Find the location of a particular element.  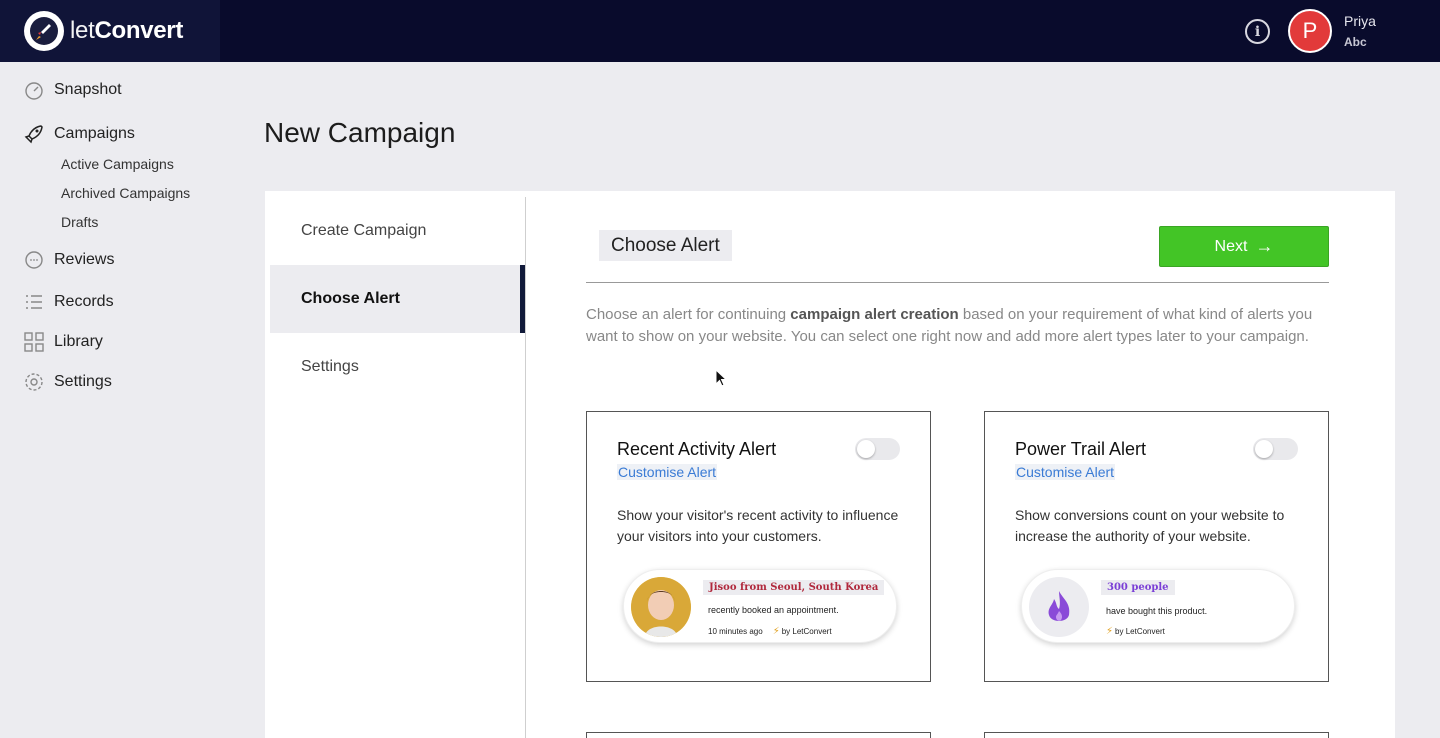

brand-logo: letConvert is located at coordinates (110, 31).